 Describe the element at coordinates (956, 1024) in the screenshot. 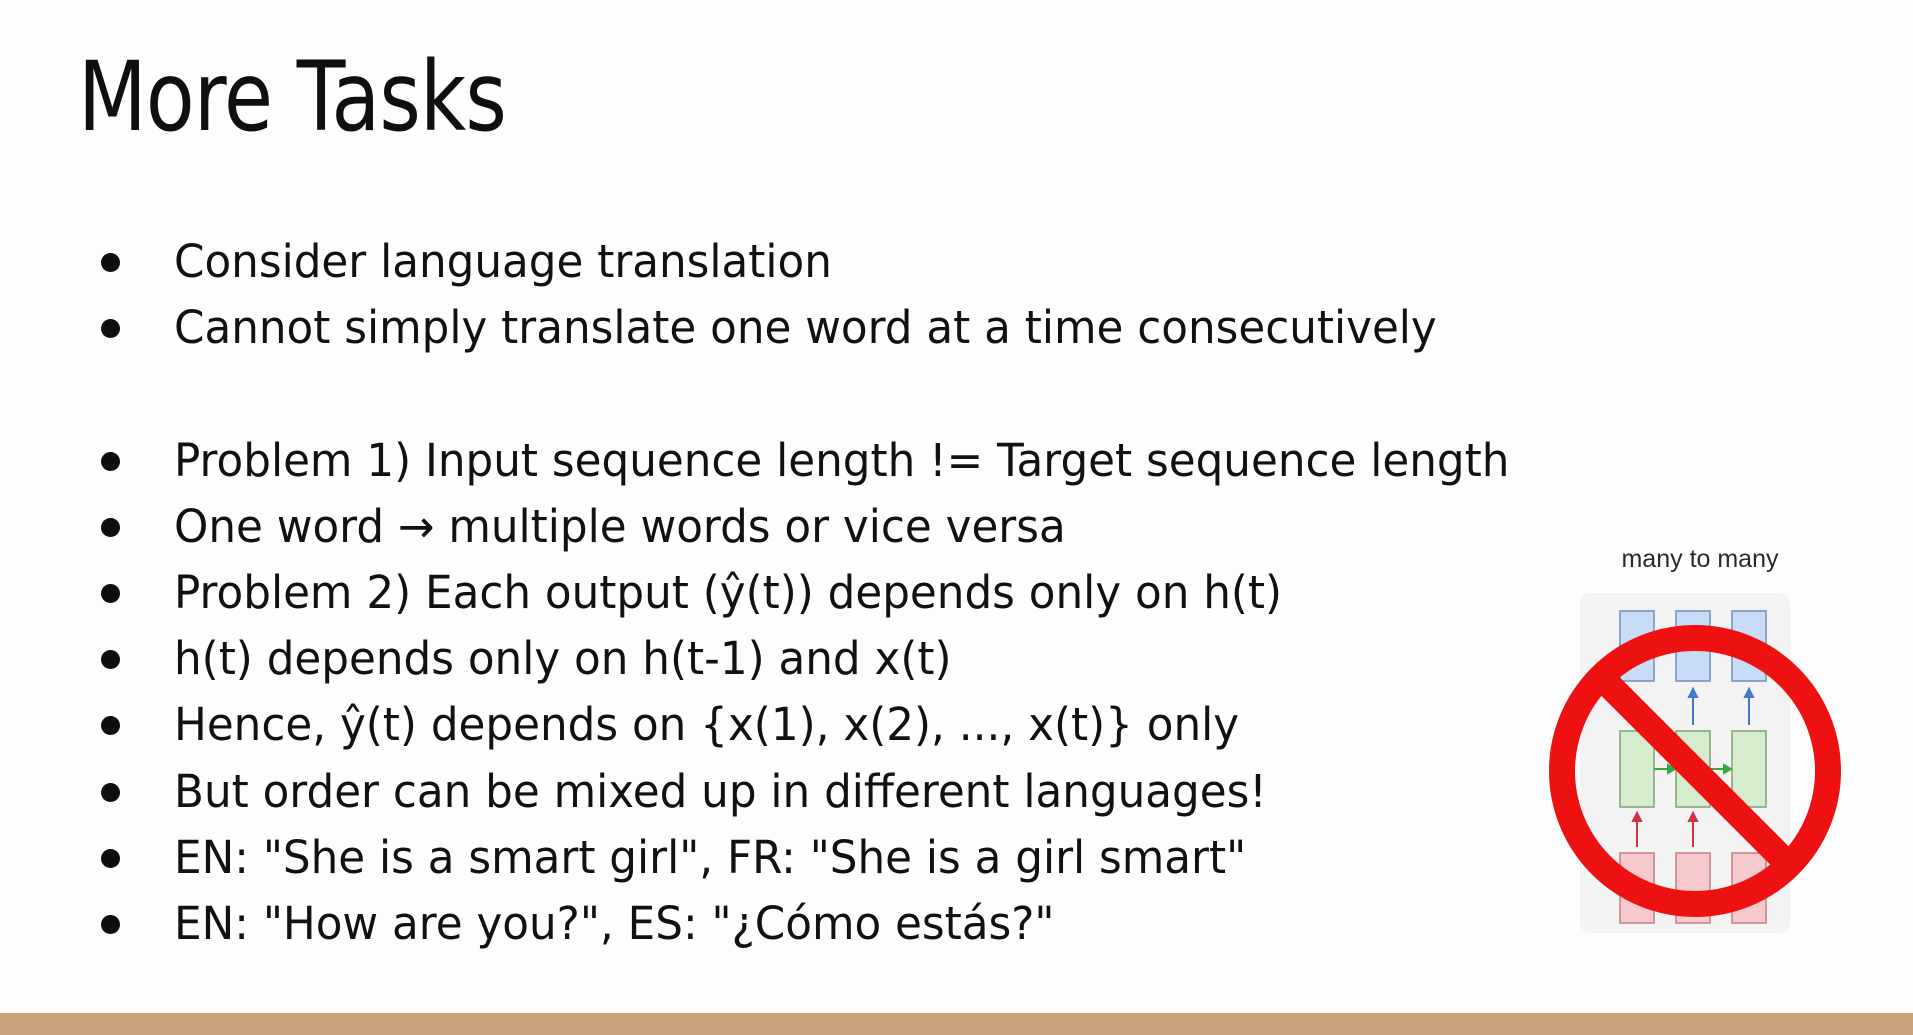

I see `footer-bar` at that location.